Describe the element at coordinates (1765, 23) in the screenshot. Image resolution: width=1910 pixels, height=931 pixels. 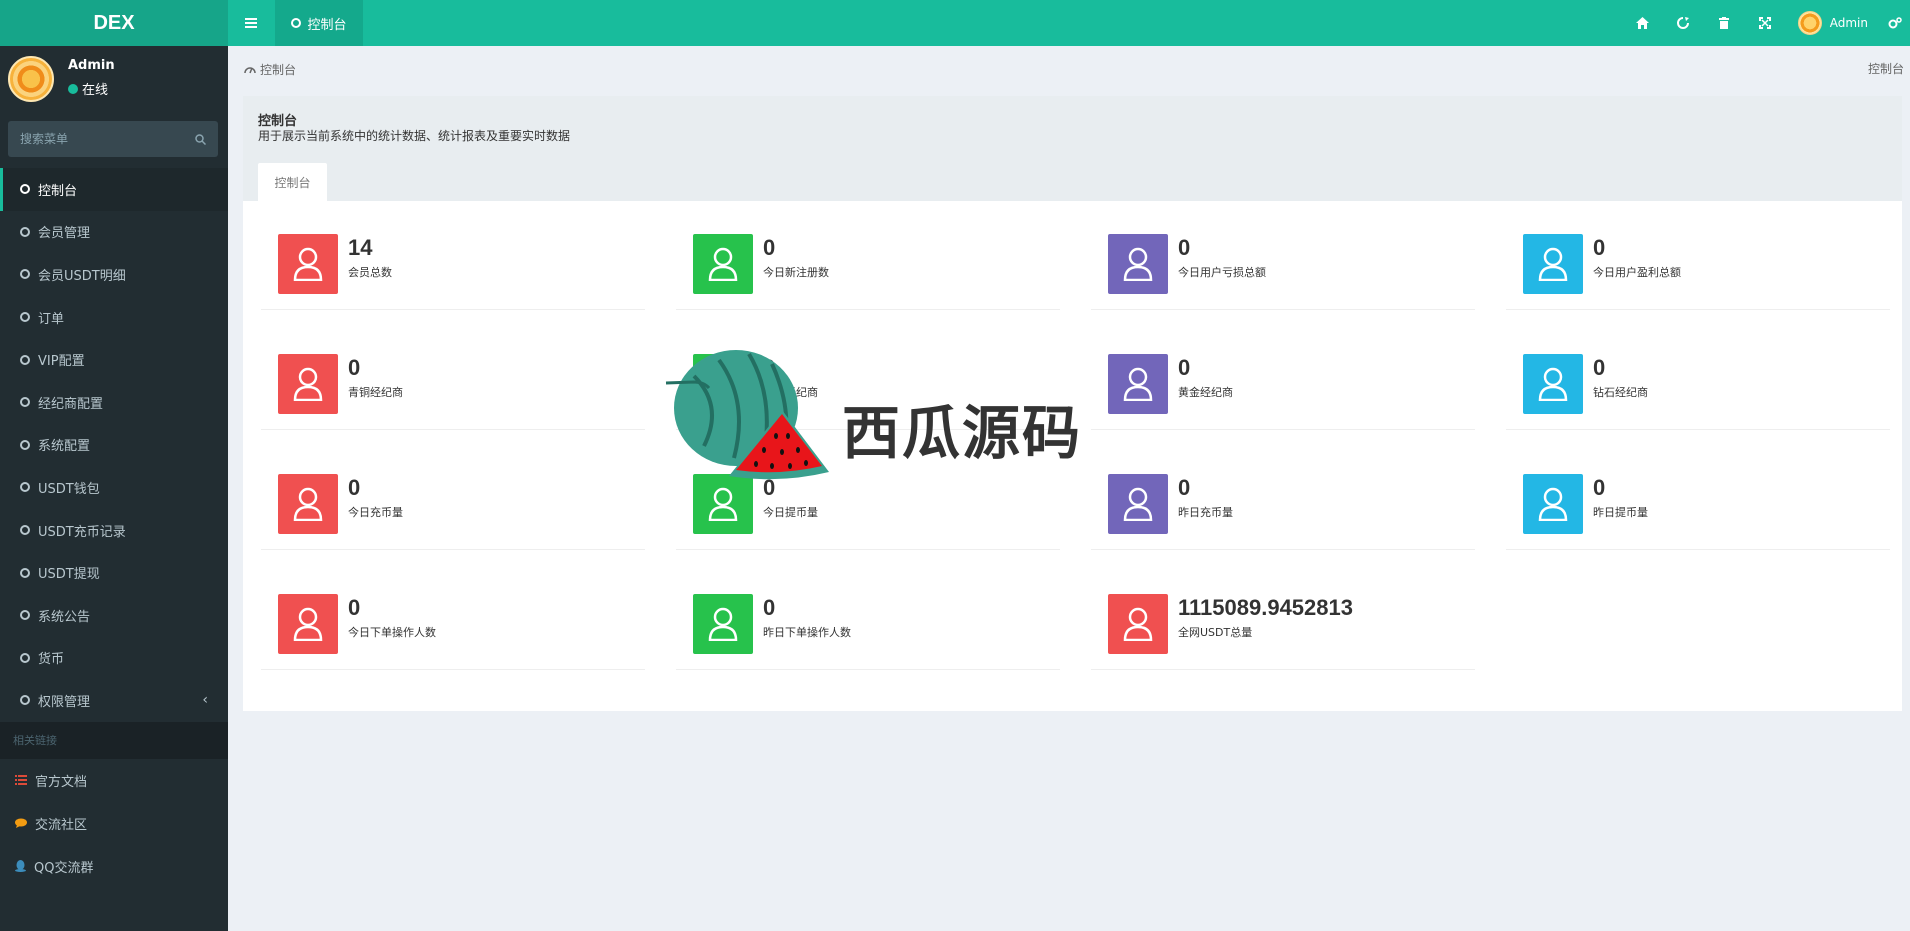
I see `fullscreen-button` at that location.